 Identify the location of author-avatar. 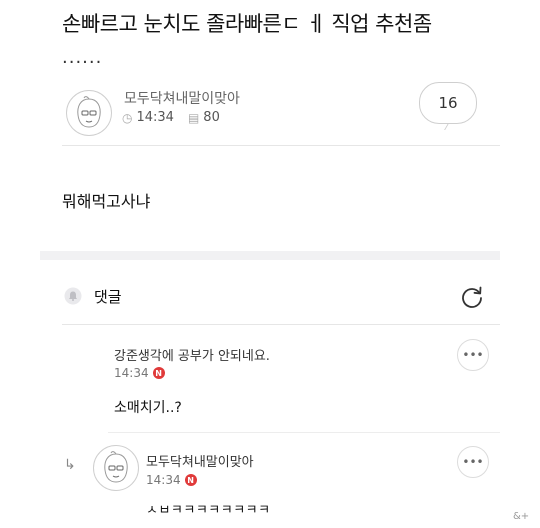
(89, 113).